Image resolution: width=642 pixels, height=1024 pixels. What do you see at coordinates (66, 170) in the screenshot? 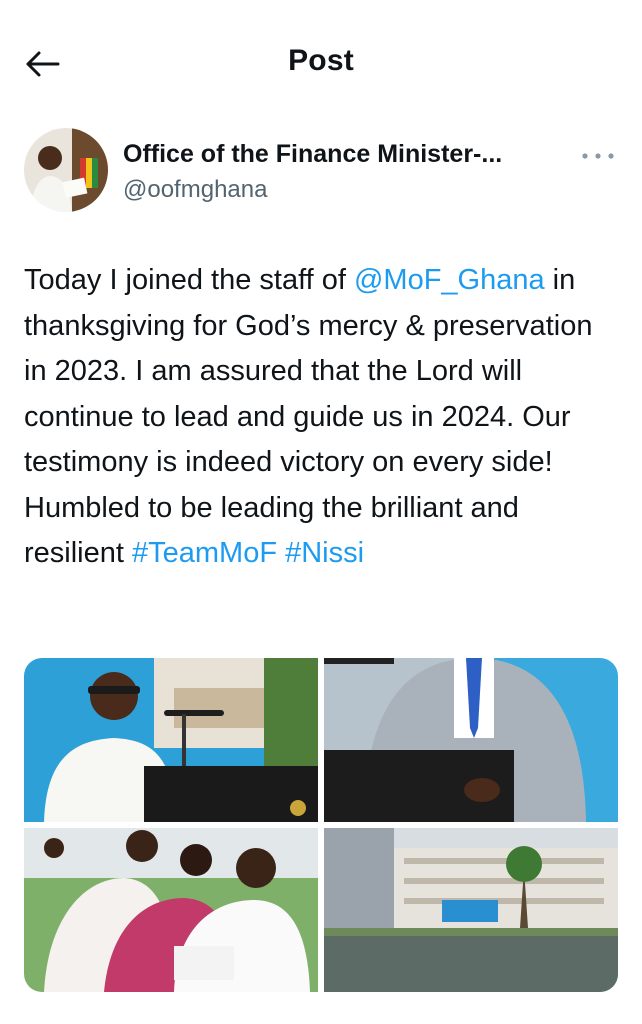
I see `avatar` at bounding box center [66, 170].